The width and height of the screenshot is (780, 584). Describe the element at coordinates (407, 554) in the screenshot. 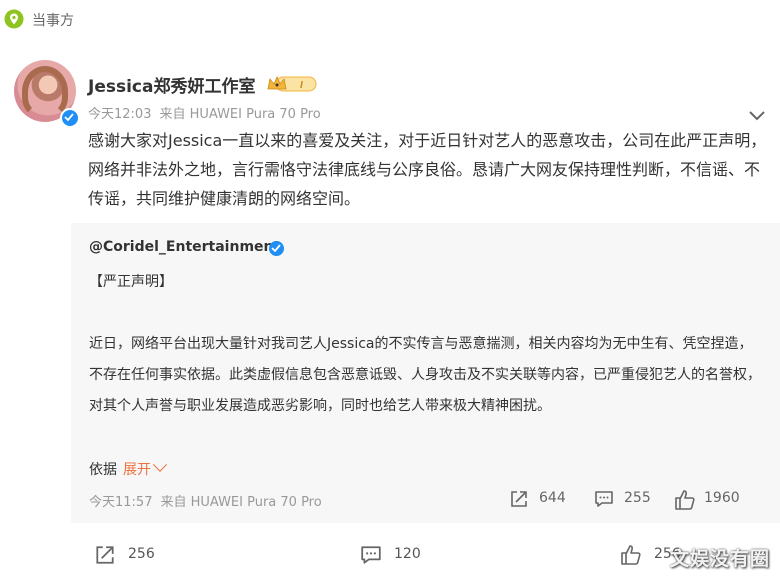

I see `comment-count: 120` at that location.